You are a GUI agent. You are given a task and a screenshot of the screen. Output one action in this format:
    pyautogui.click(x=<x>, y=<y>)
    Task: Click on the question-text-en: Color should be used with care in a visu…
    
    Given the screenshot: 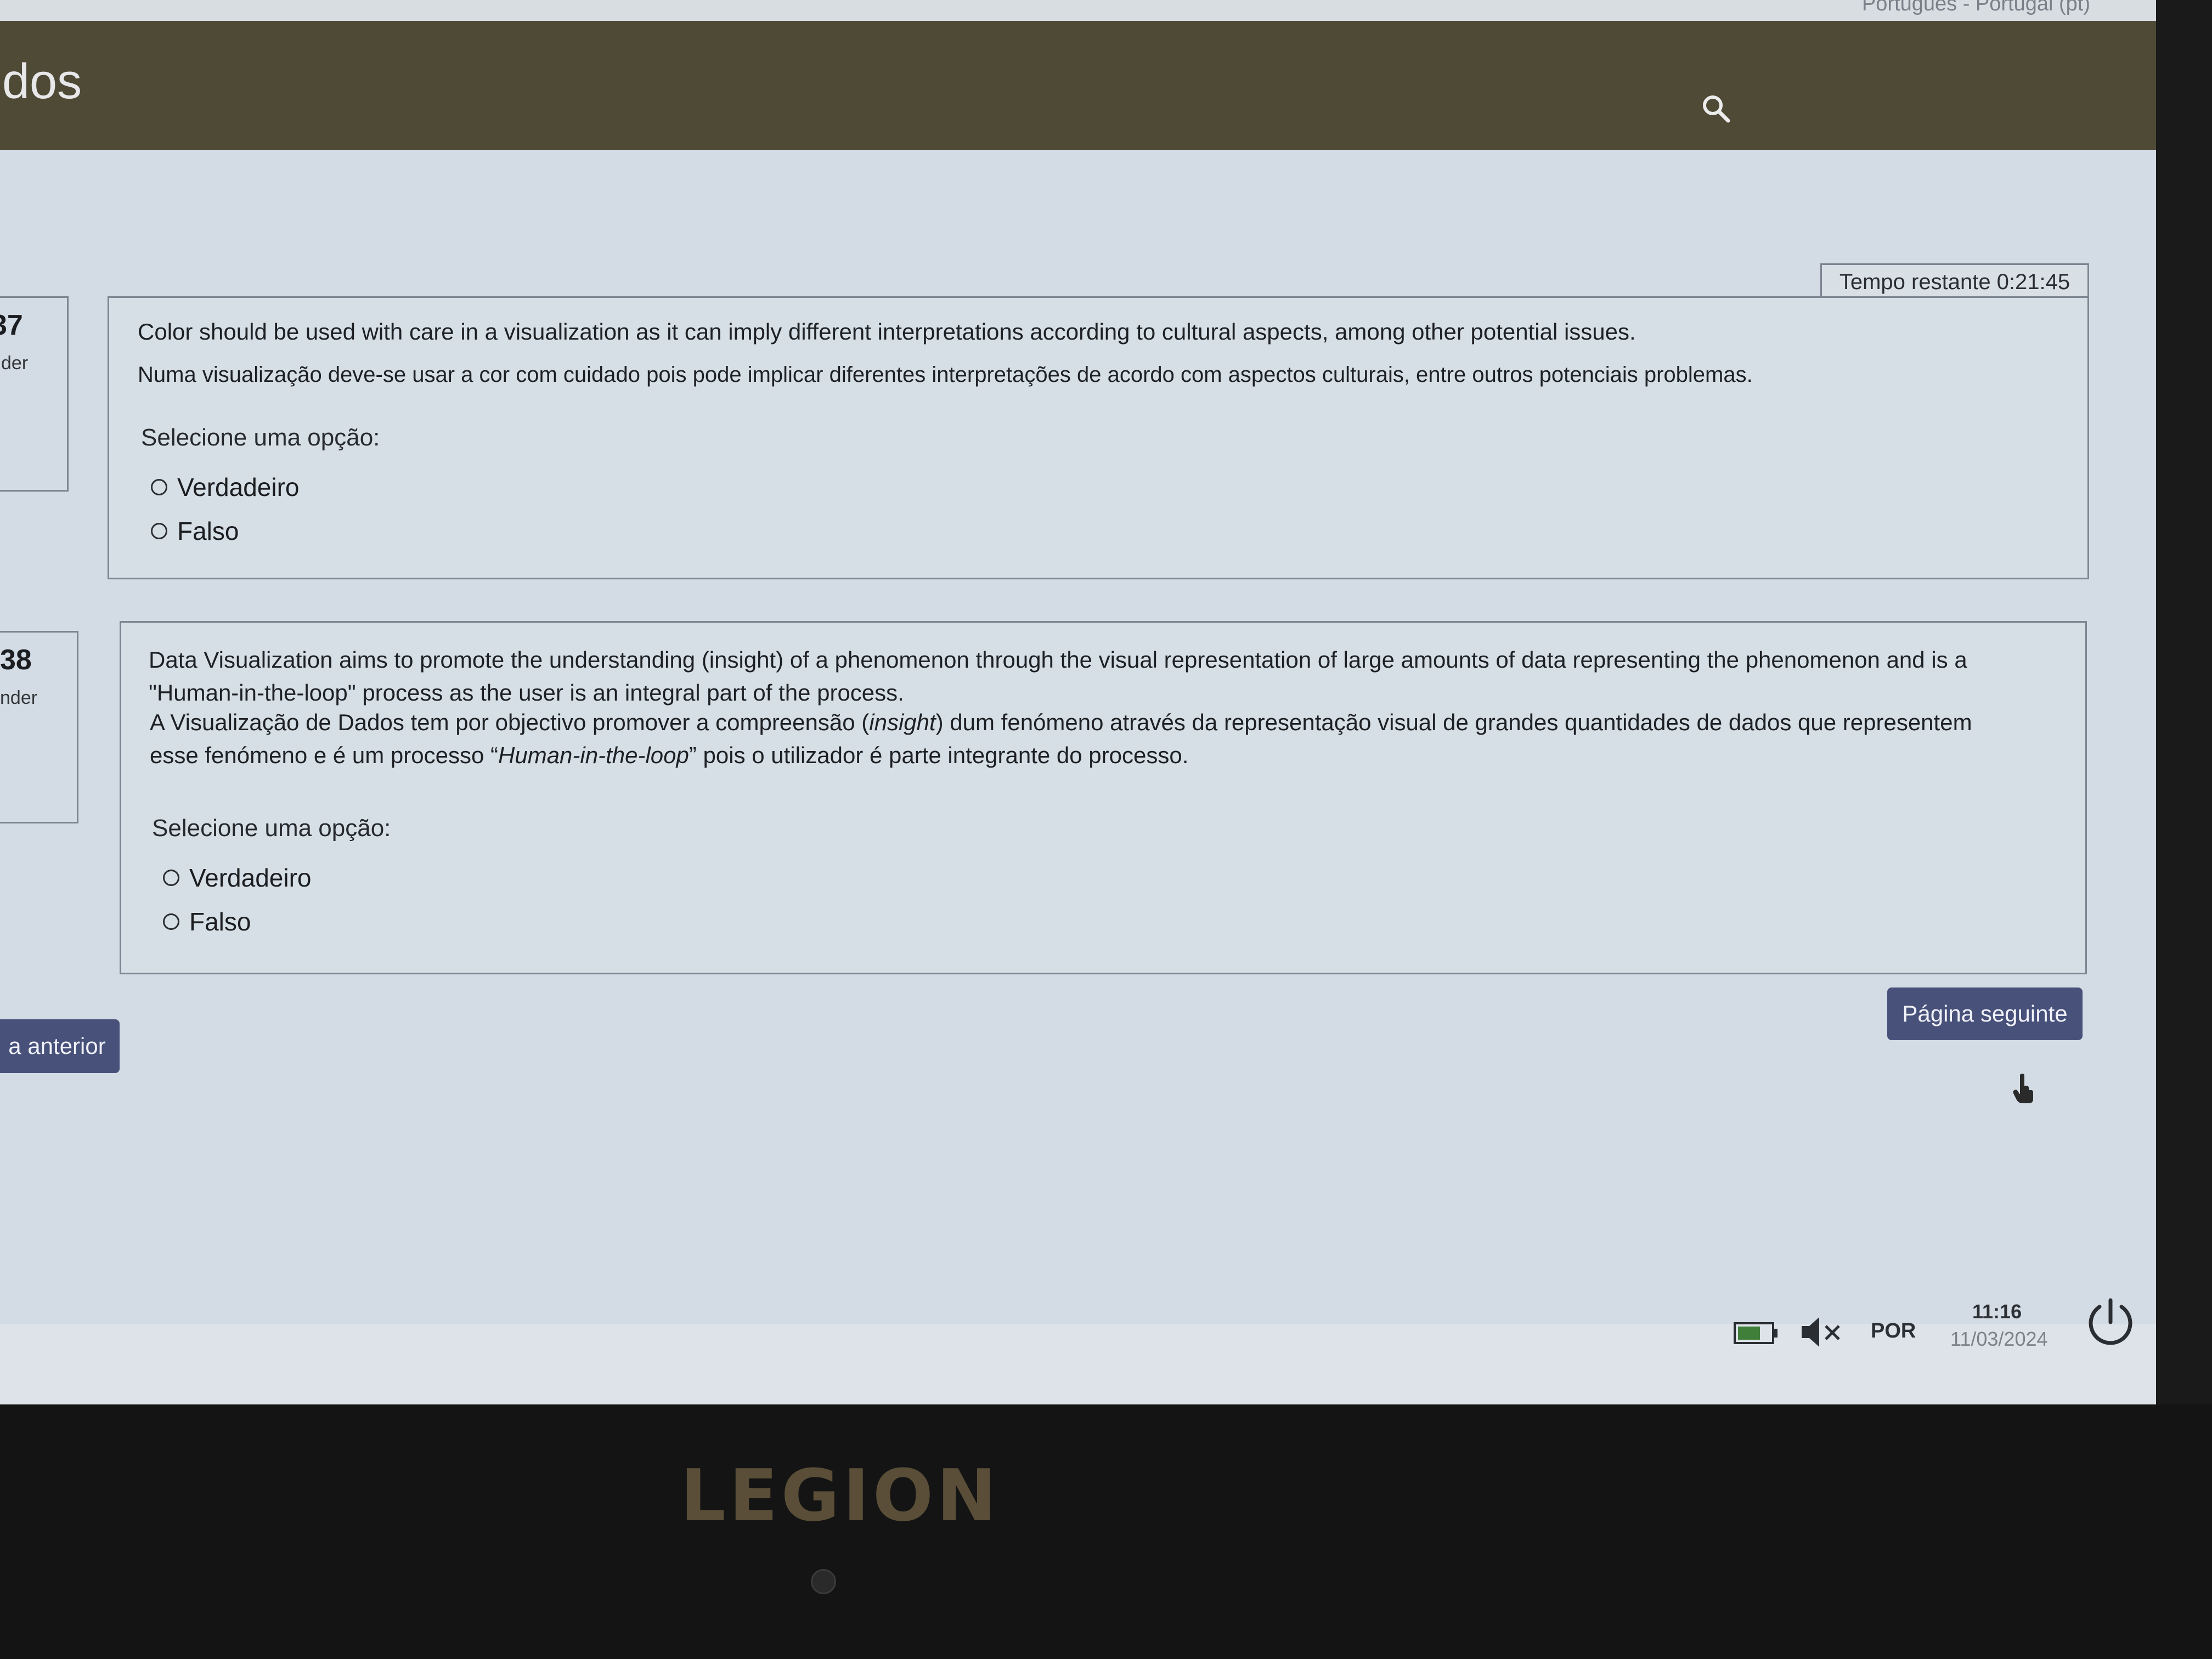 What is the action you would take?
    pyautogui.click(x=887, y=332)
    